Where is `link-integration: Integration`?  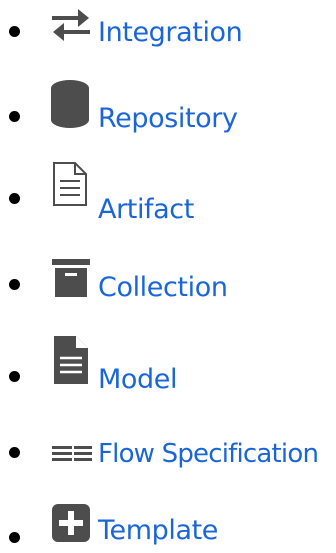 link-integration: Integration is located at coordinates (170, 33).